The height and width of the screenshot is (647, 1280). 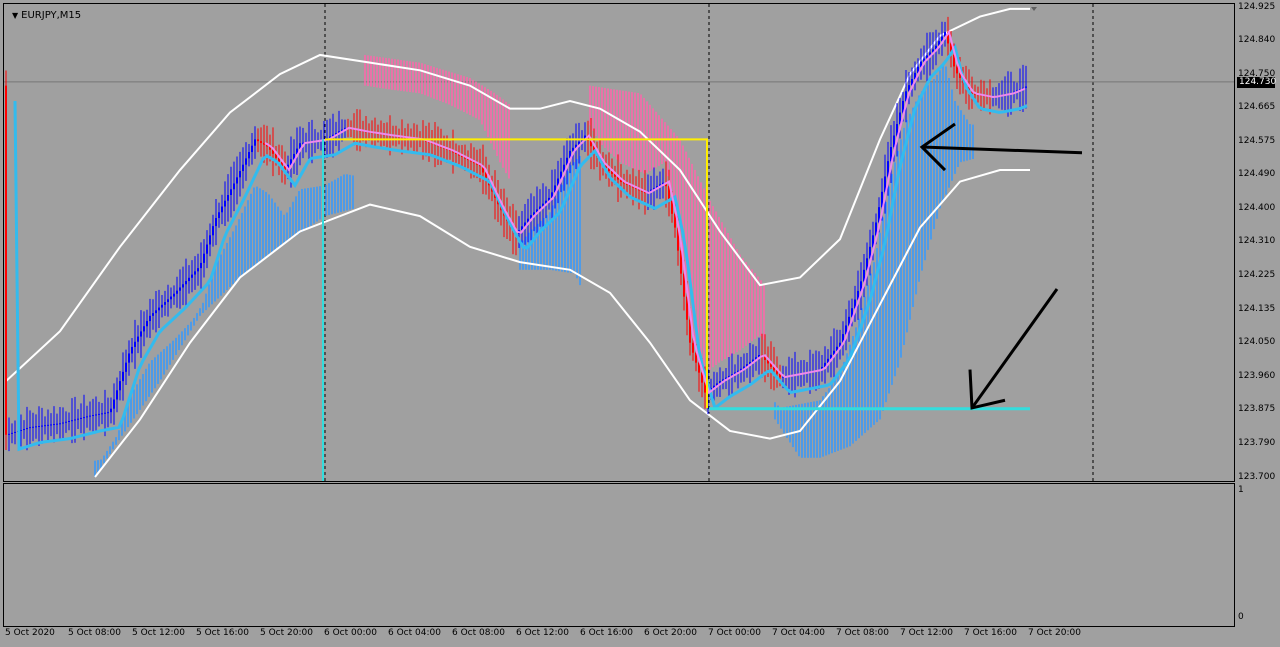 What do you see at coordinates (1257, 342) in the screenshot?
I see `price-tick-label: 124.050` at bounding box center [1257, 342].